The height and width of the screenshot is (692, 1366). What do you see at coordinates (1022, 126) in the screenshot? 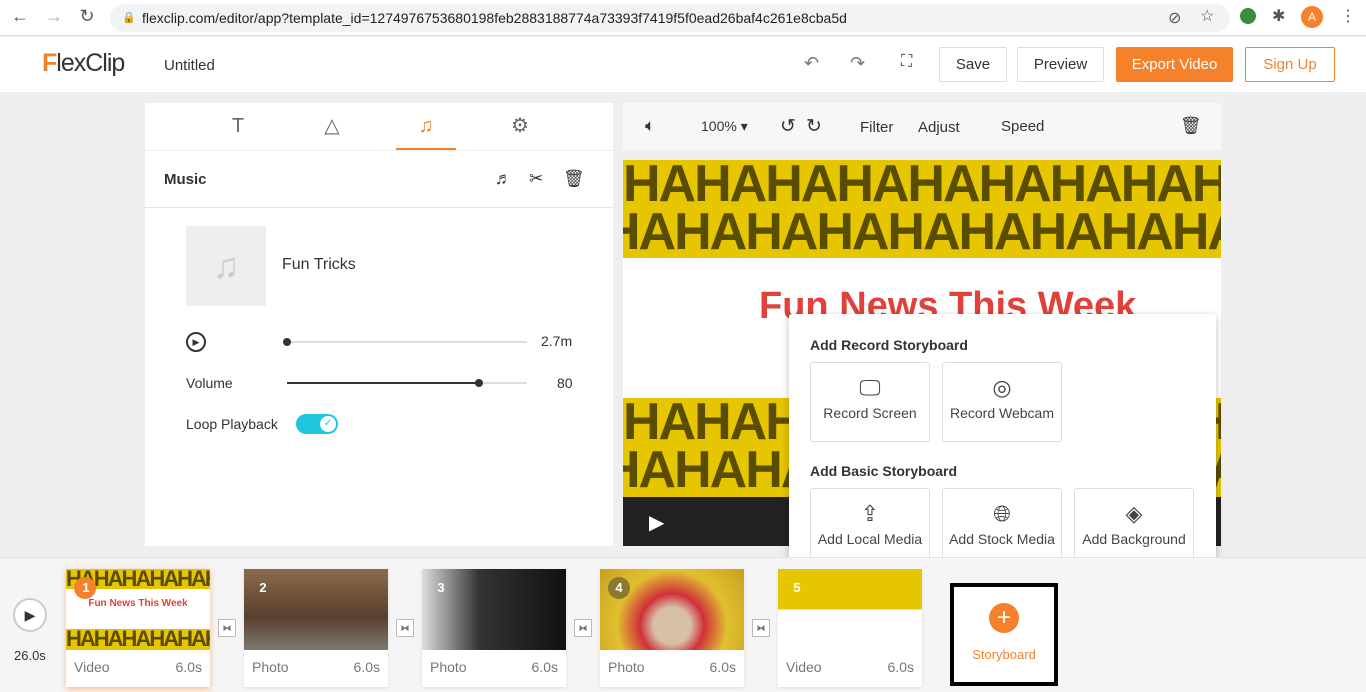
I see `speed-button: Speed` at bounding box center [1022, 126].